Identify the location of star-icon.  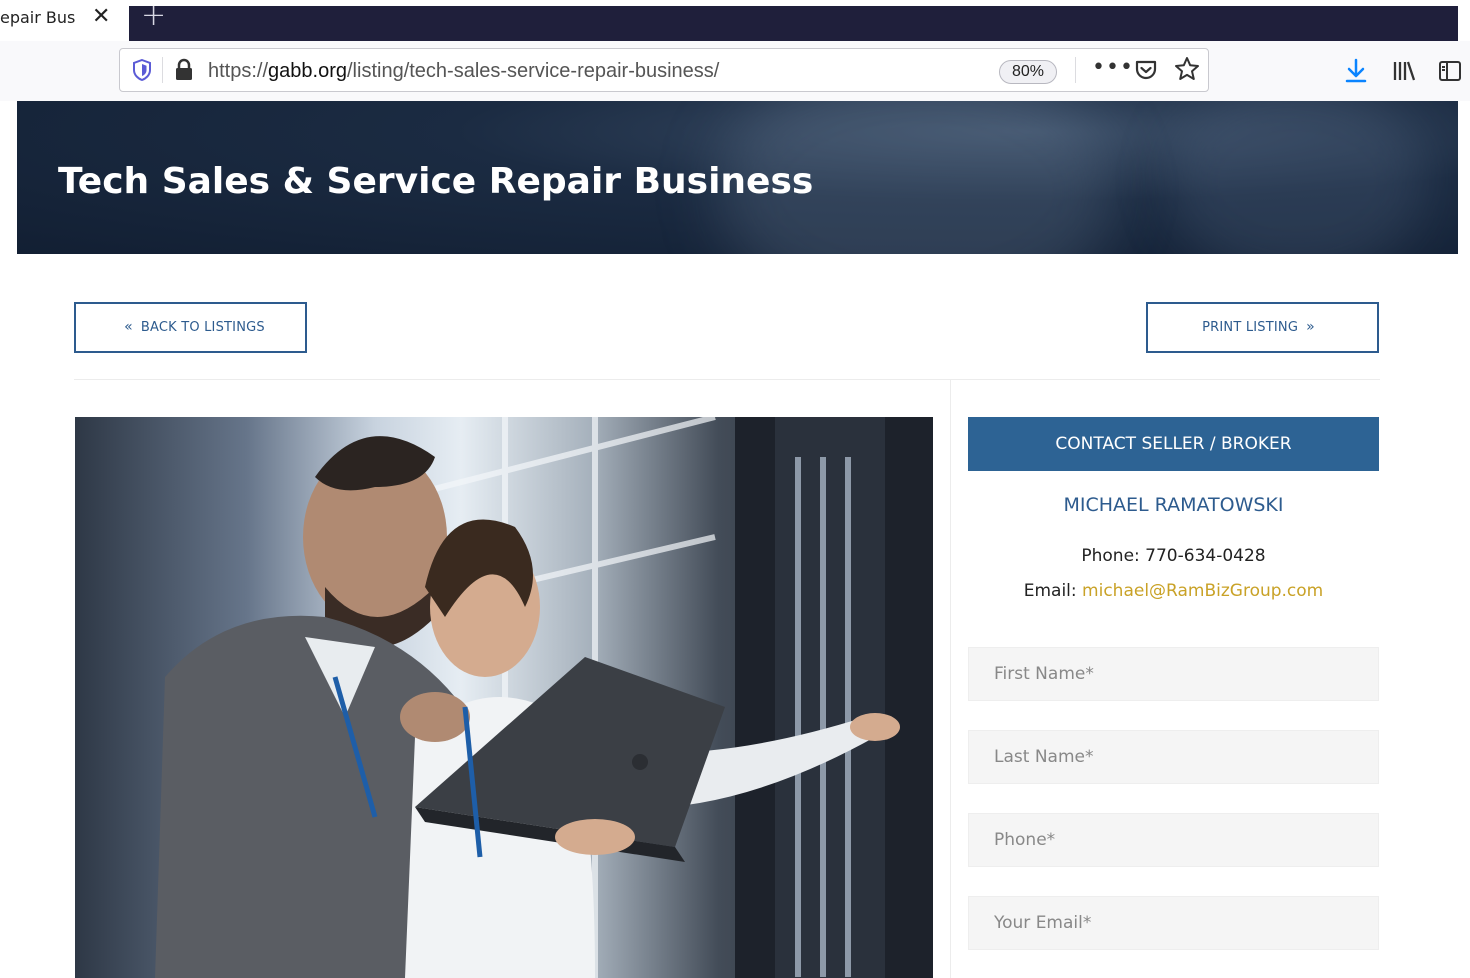
(1187, 69).